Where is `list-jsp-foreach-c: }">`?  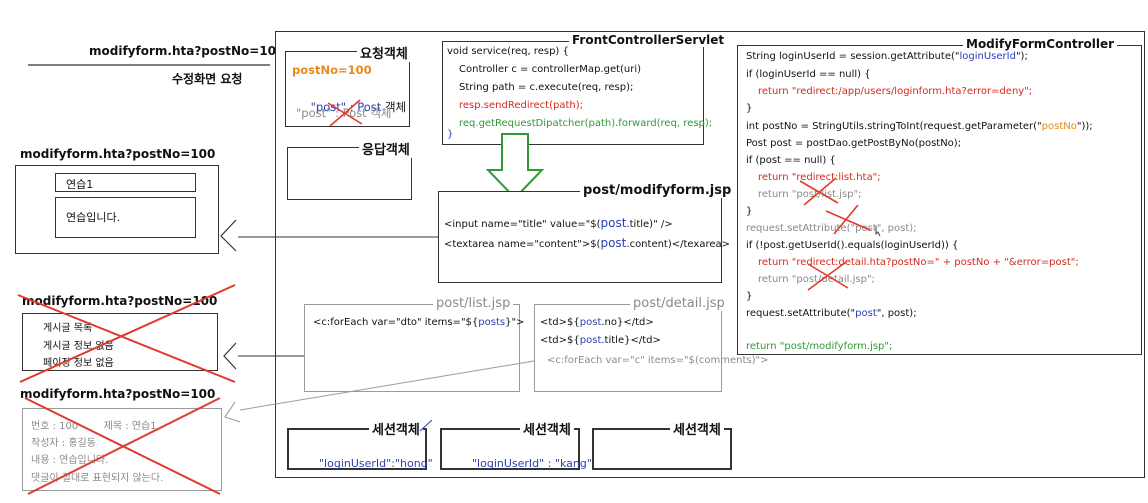 list-jsp-foreach-c: }"> is located at coordinates (515, 322).